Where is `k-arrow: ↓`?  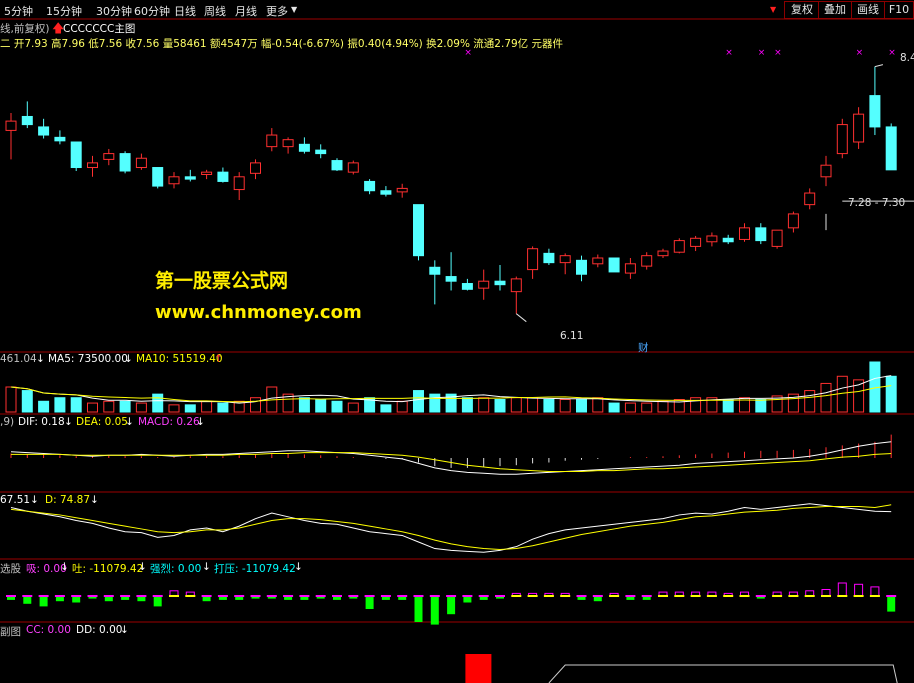 k-arrow: ↓ is located at coordinates (34, 500).